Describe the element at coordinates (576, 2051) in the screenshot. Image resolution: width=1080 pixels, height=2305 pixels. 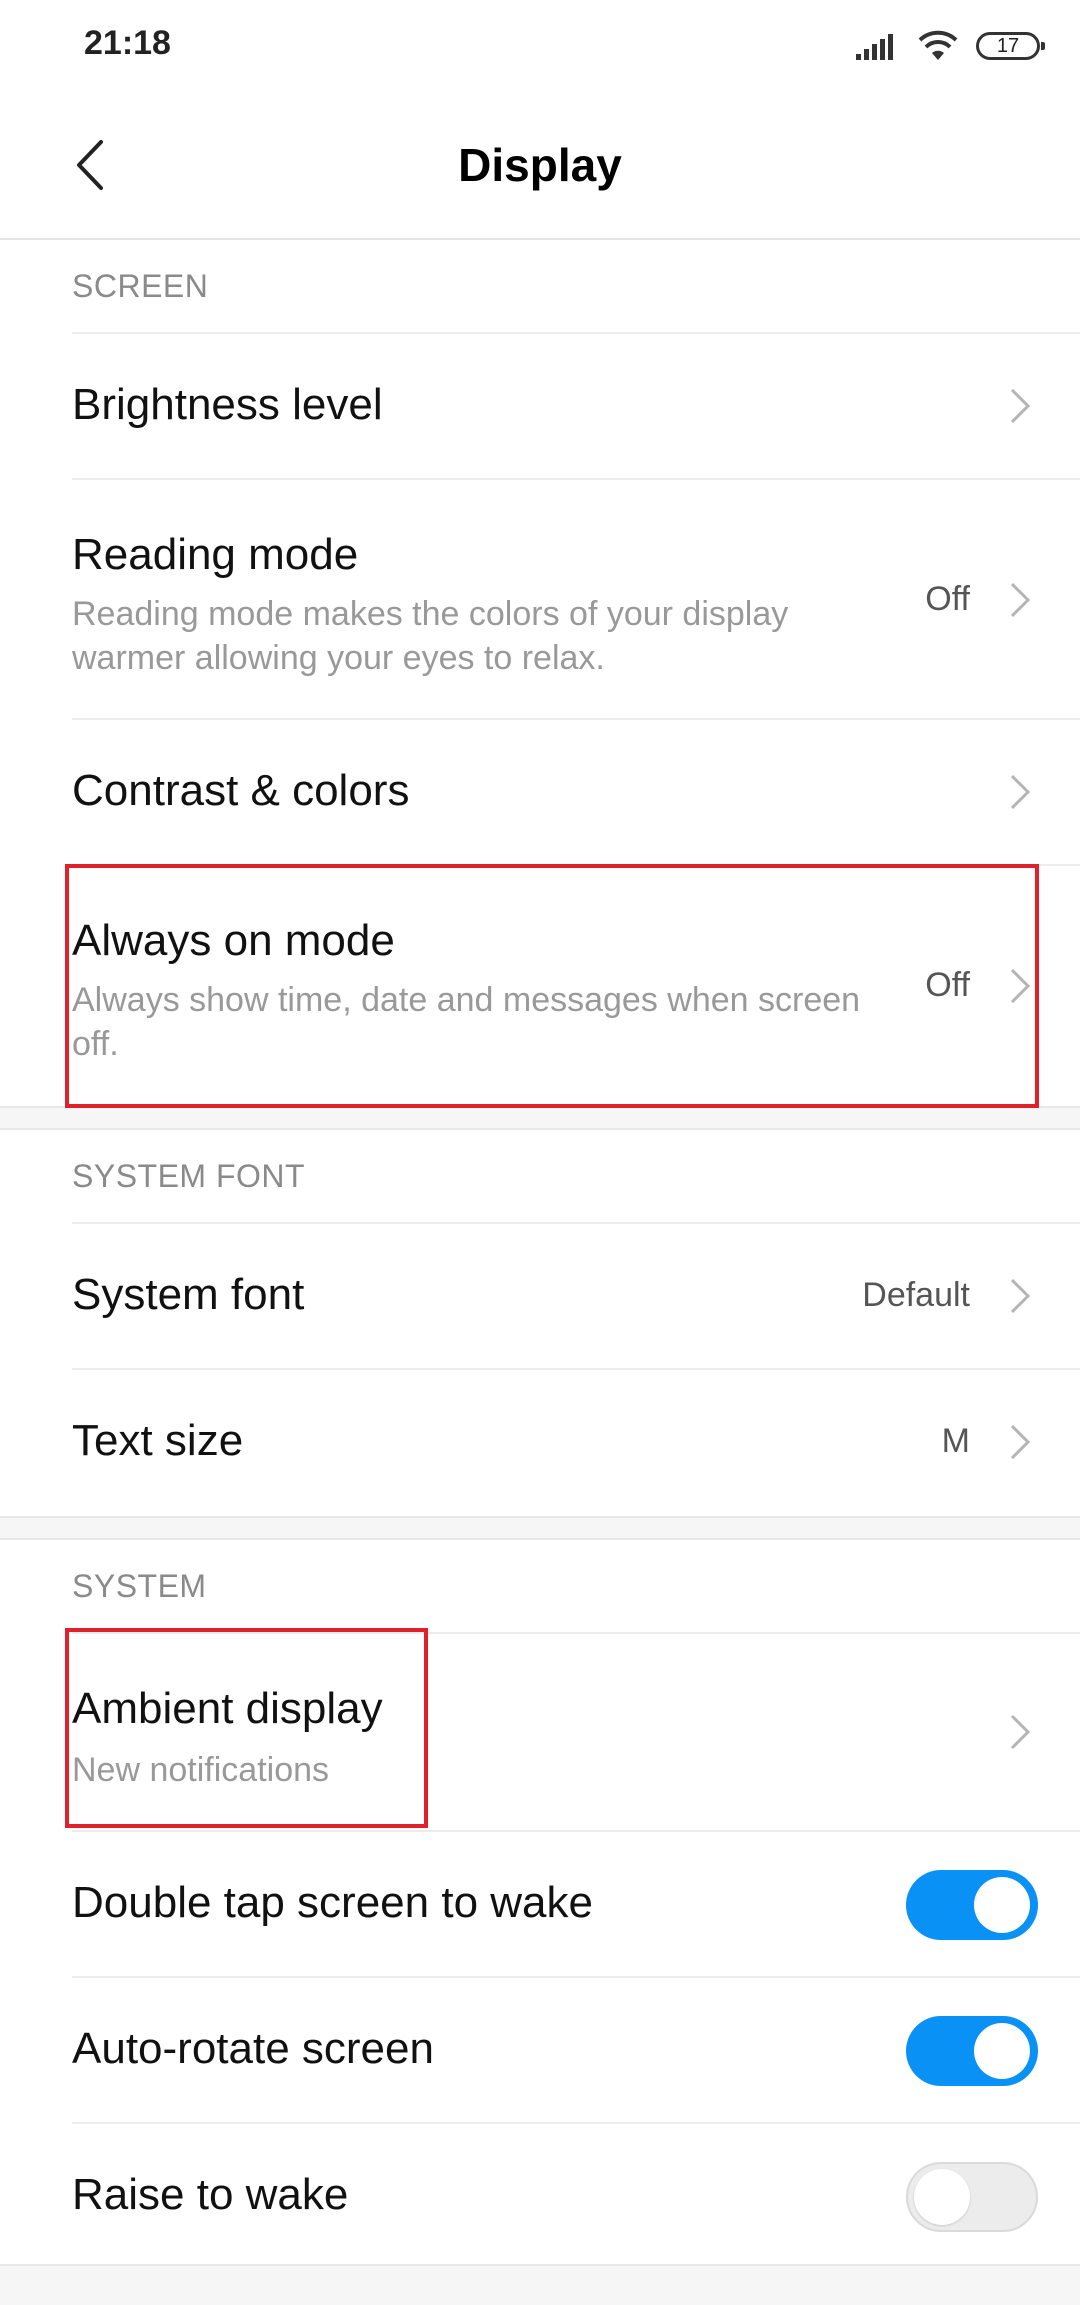
I see `setting-auto-rotate: Auto-rotate screen` at that location.